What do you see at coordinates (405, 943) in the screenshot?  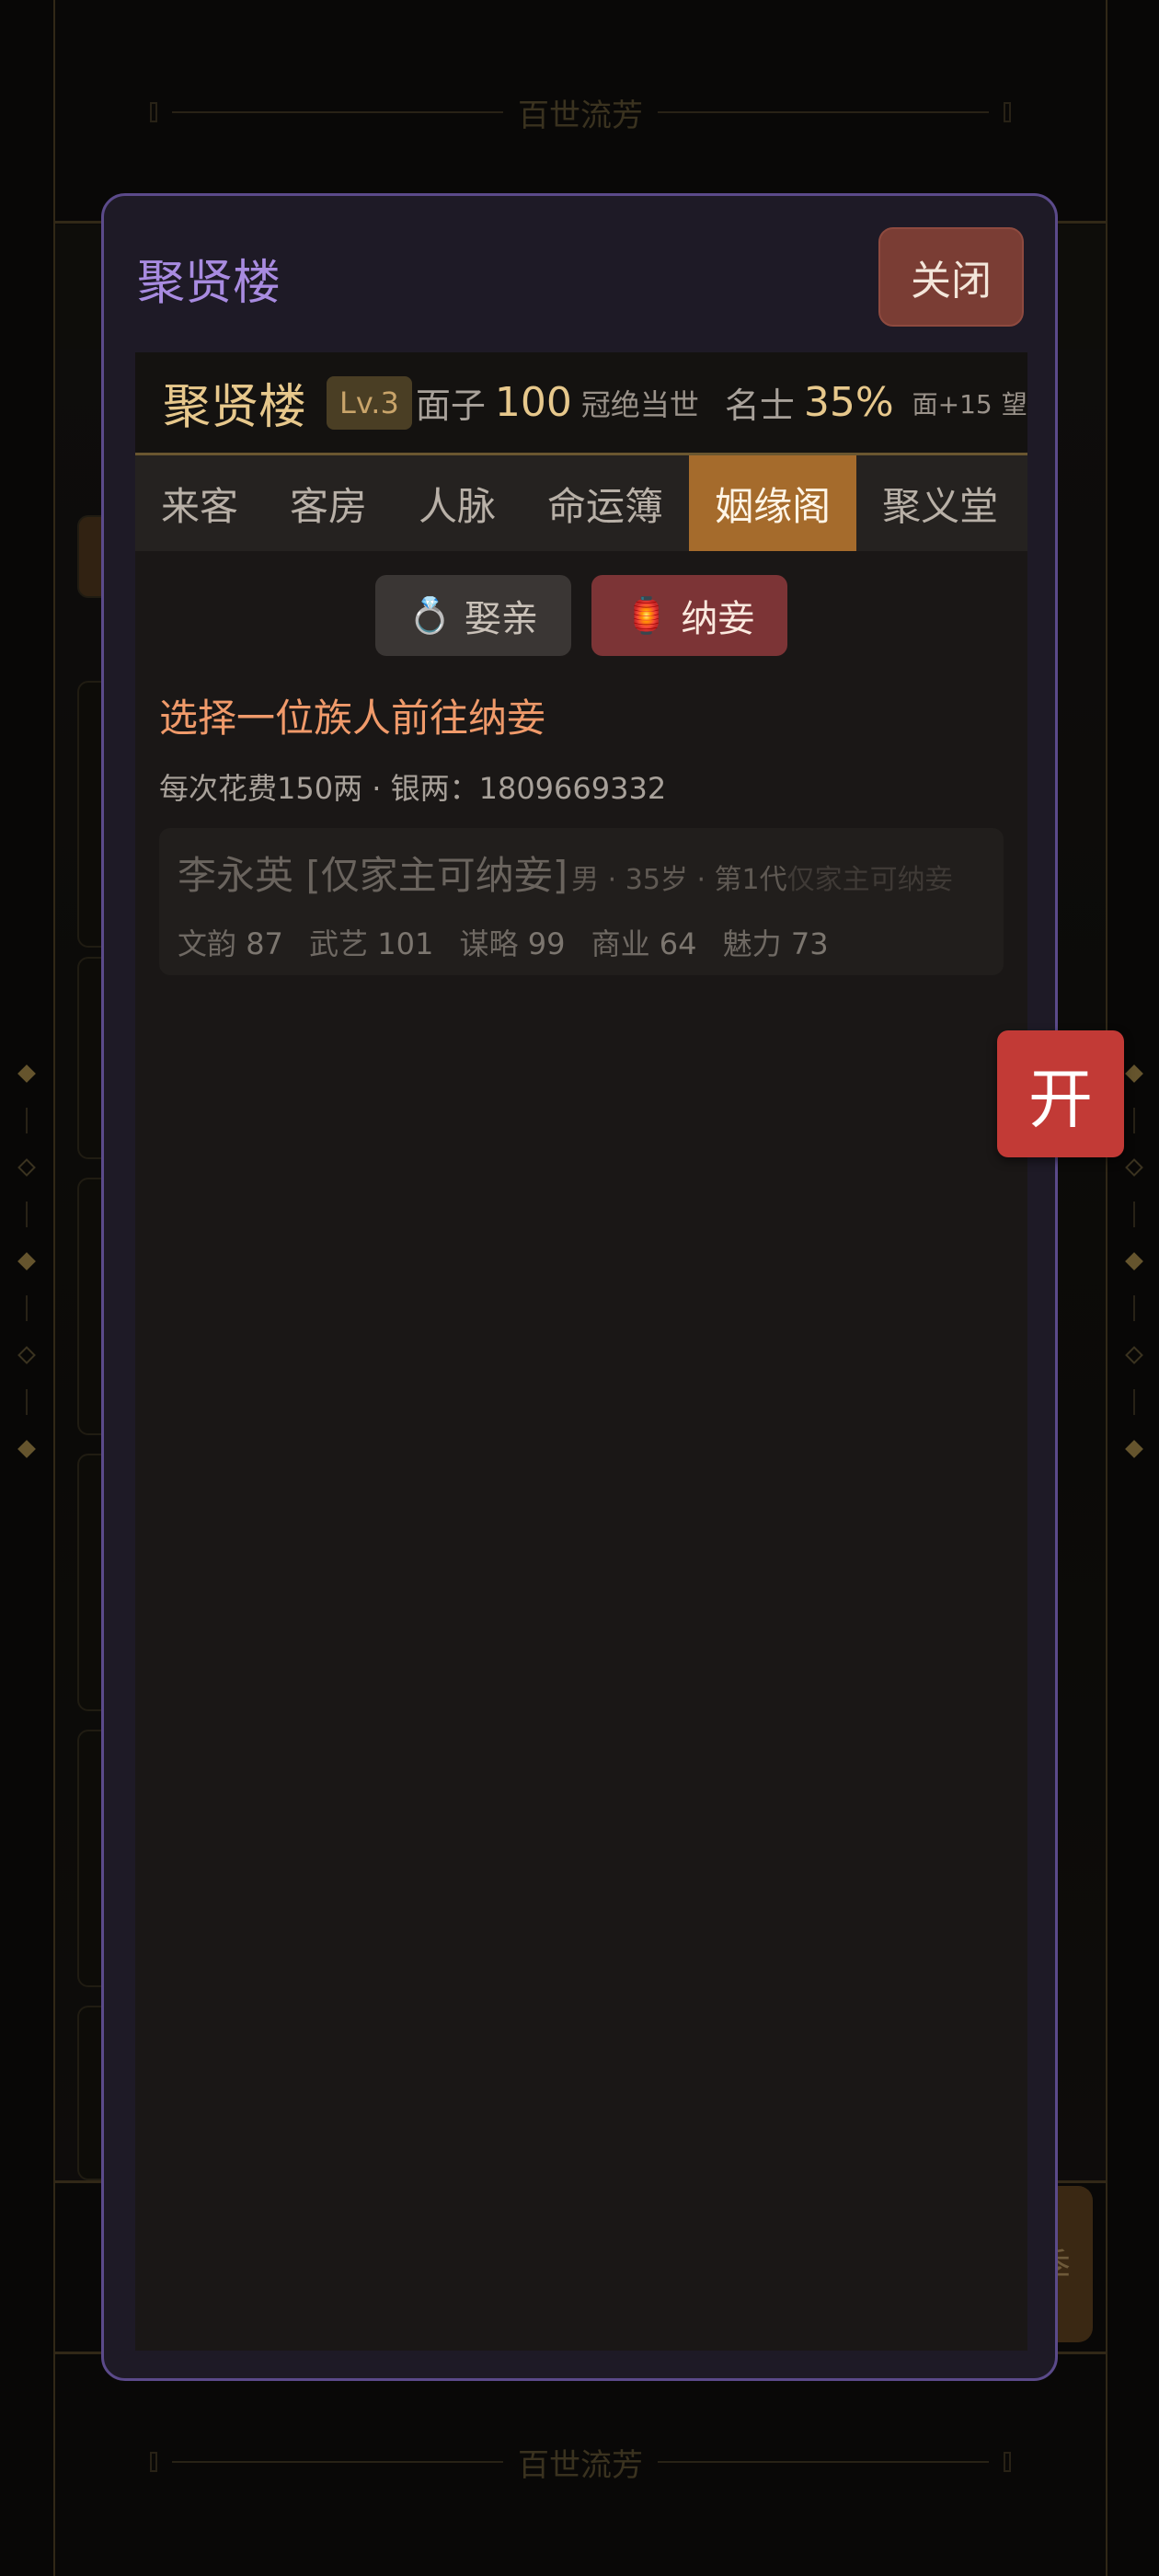 I see `stat-value: 101` at bounding box center [405, 943].